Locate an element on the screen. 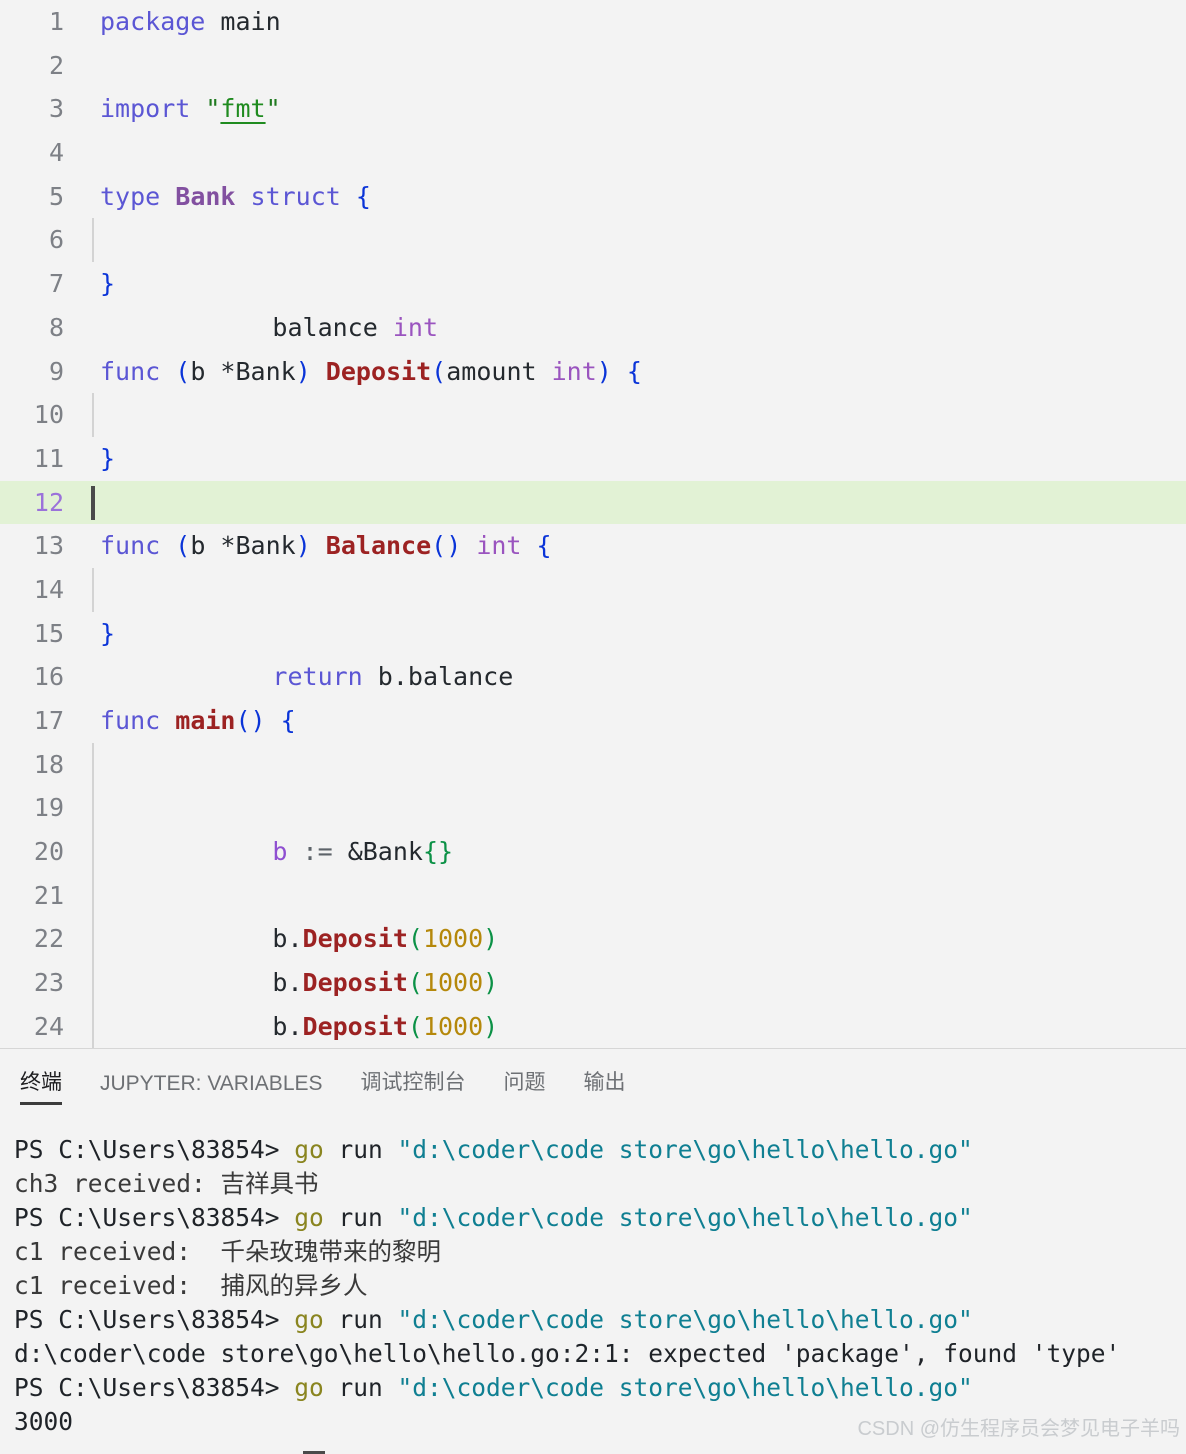 The width and height of the screenshot is (1186, 1454). token-keyword: import is located at coordinates (145, 109).